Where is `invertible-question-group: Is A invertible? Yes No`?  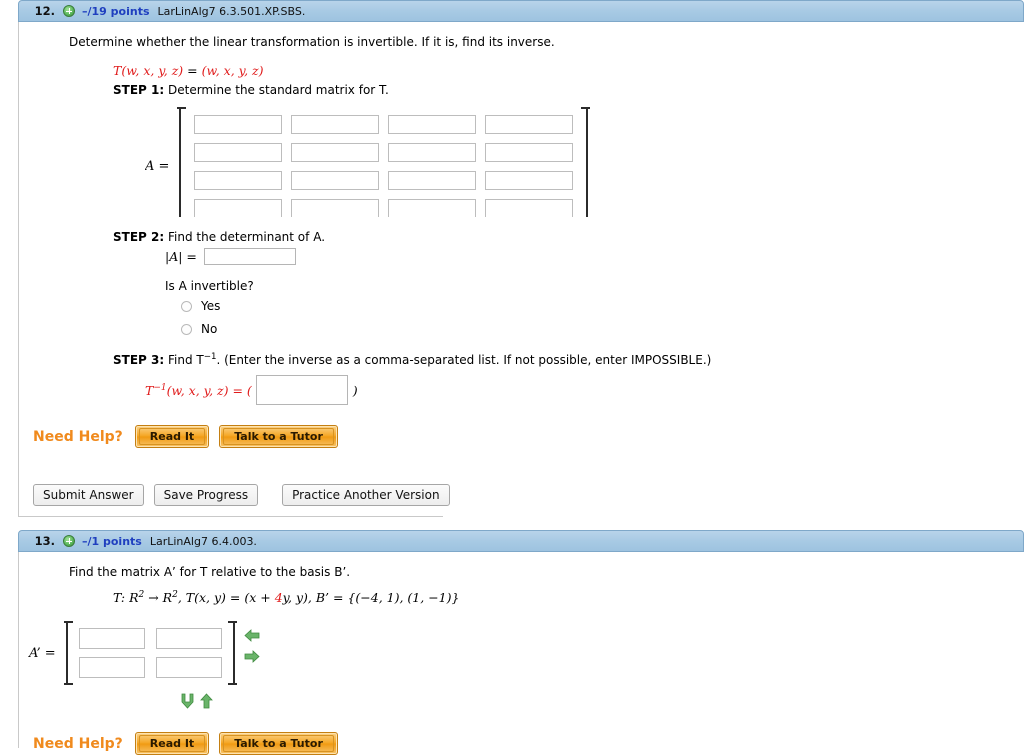 invertible-question-group: Is A invertible? Yes No is located at coordinates (594, 307).